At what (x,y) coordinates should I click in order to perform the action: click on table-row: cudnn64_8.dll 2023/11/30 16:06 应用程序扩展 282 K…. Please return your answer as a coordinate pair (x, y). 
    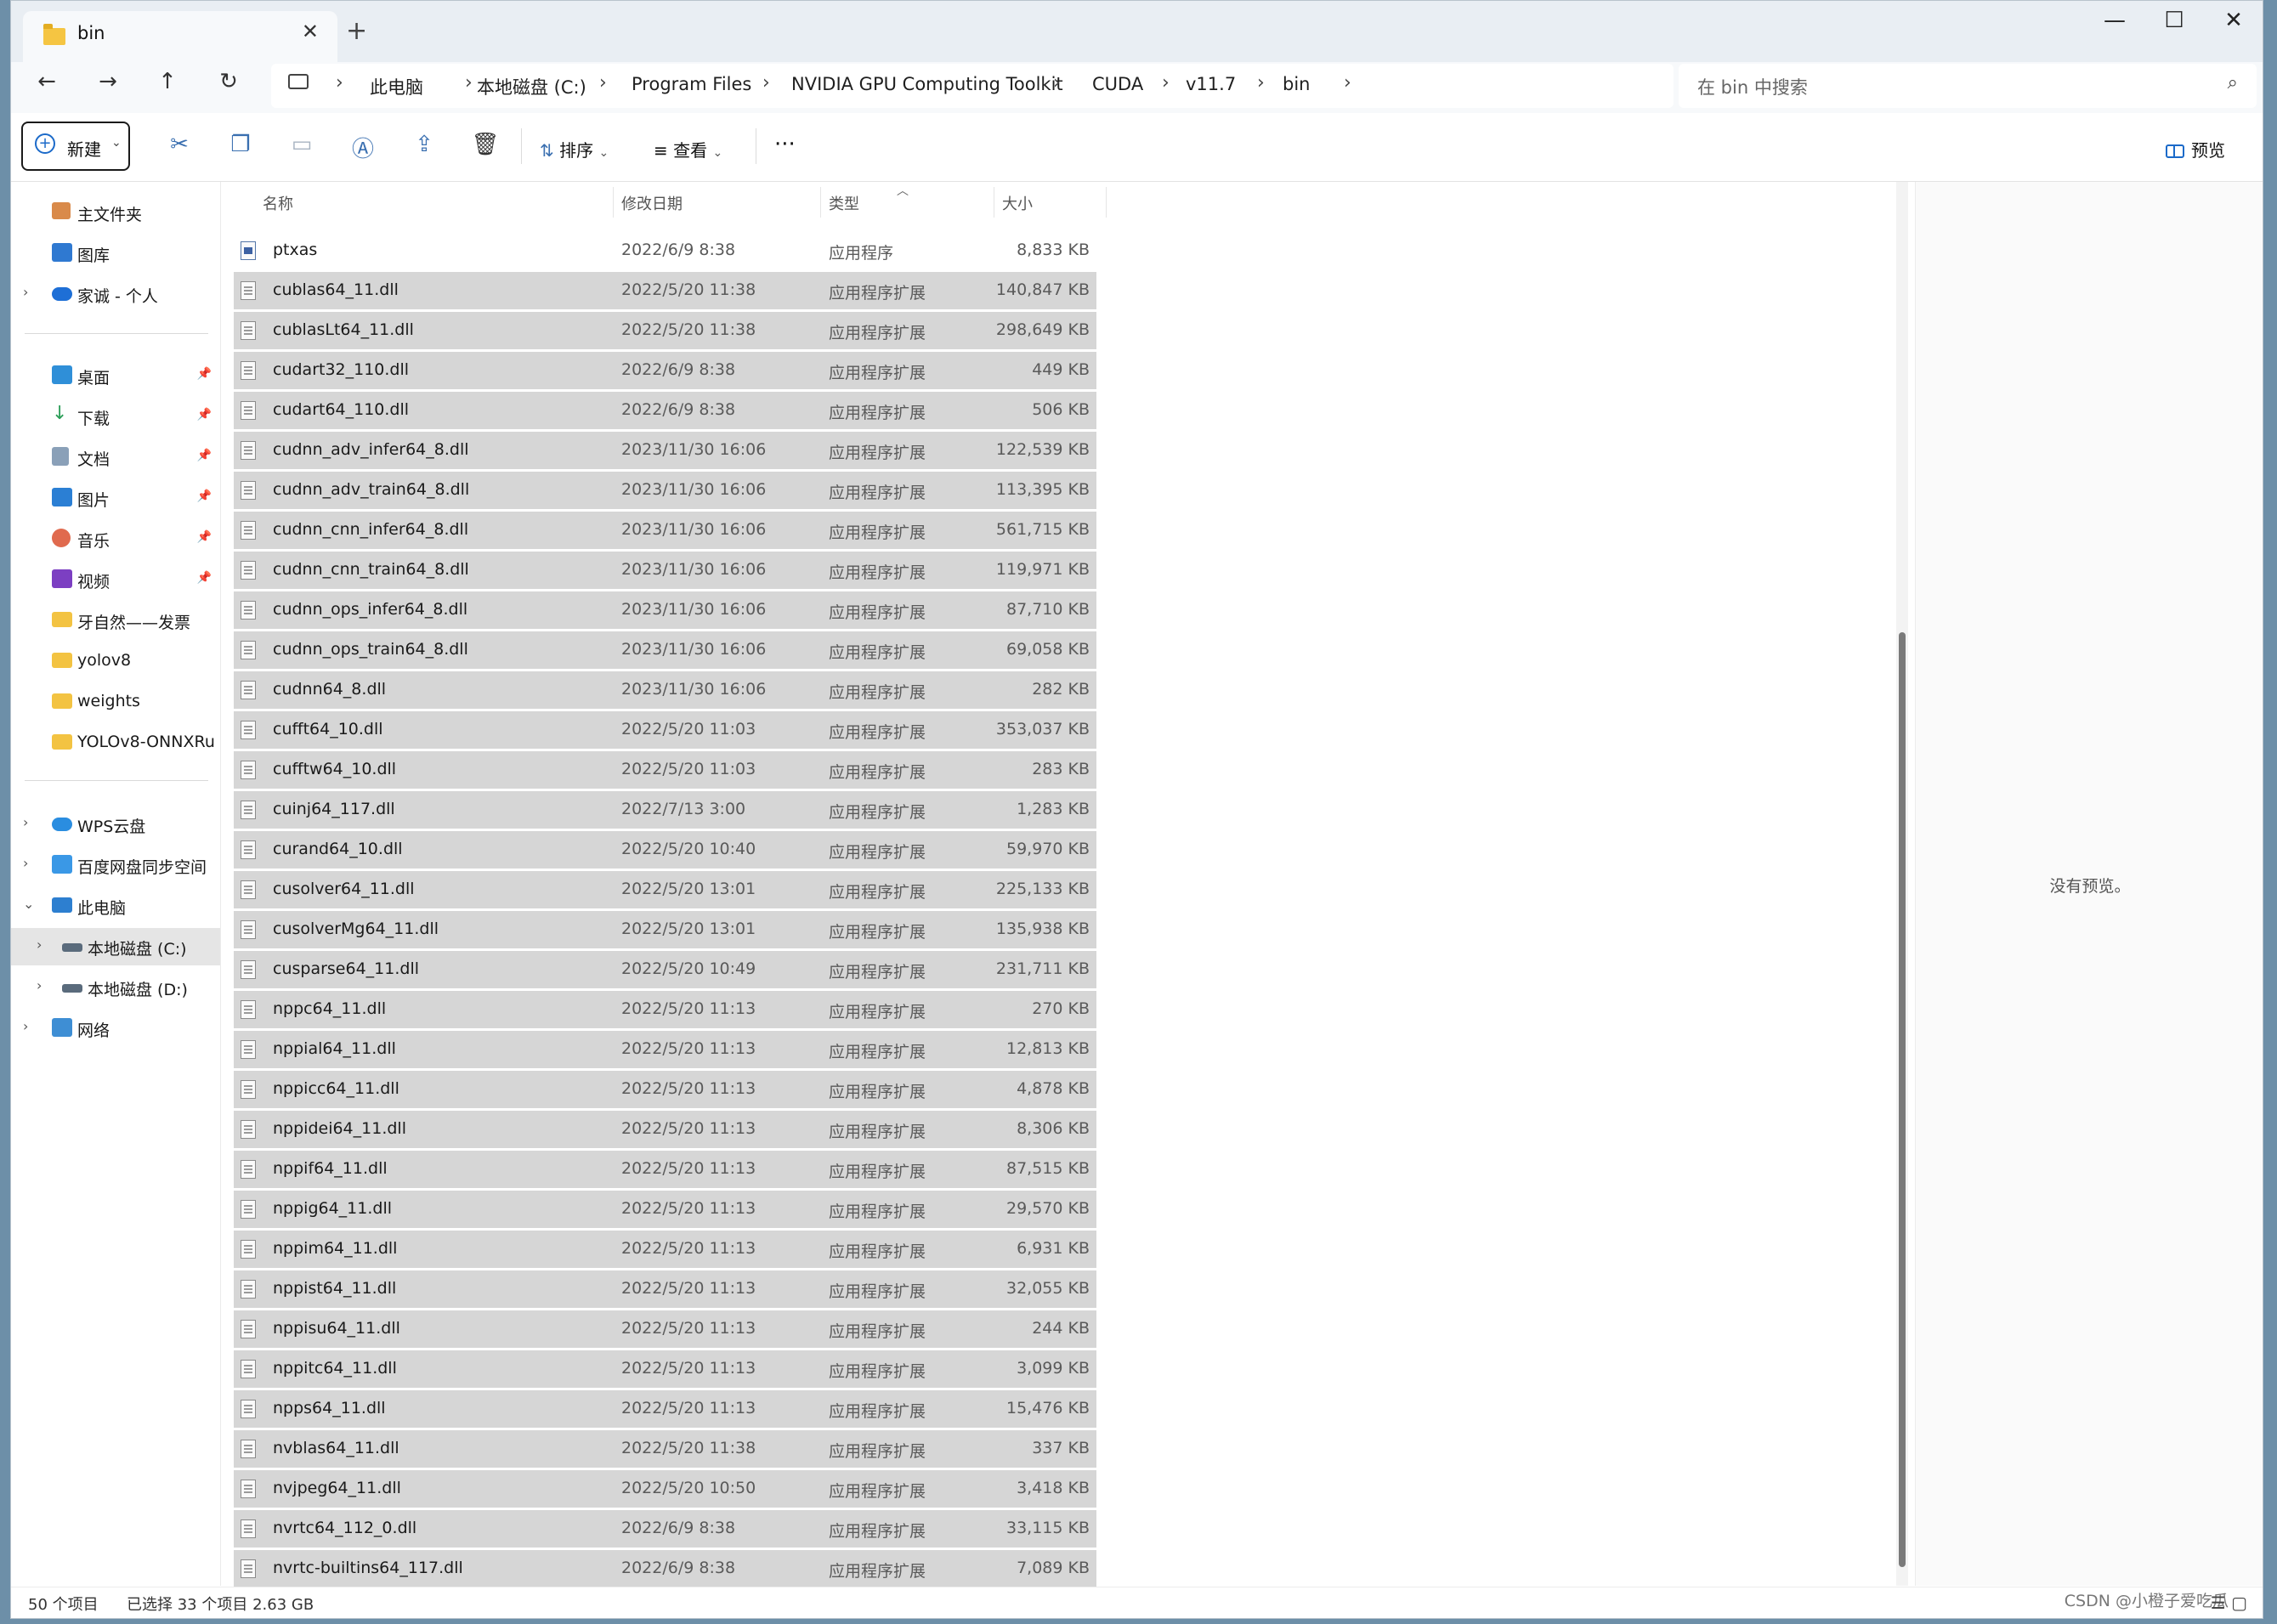
    Looking at the image, I should click on (665, 690).